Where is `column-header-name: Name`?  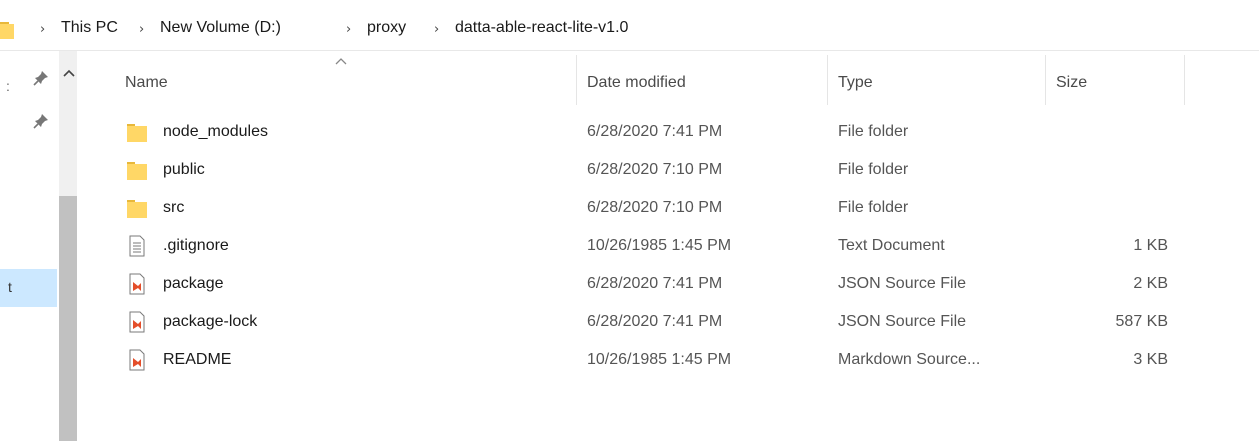 column-header-name: Name is located at coordinates (146, 83).